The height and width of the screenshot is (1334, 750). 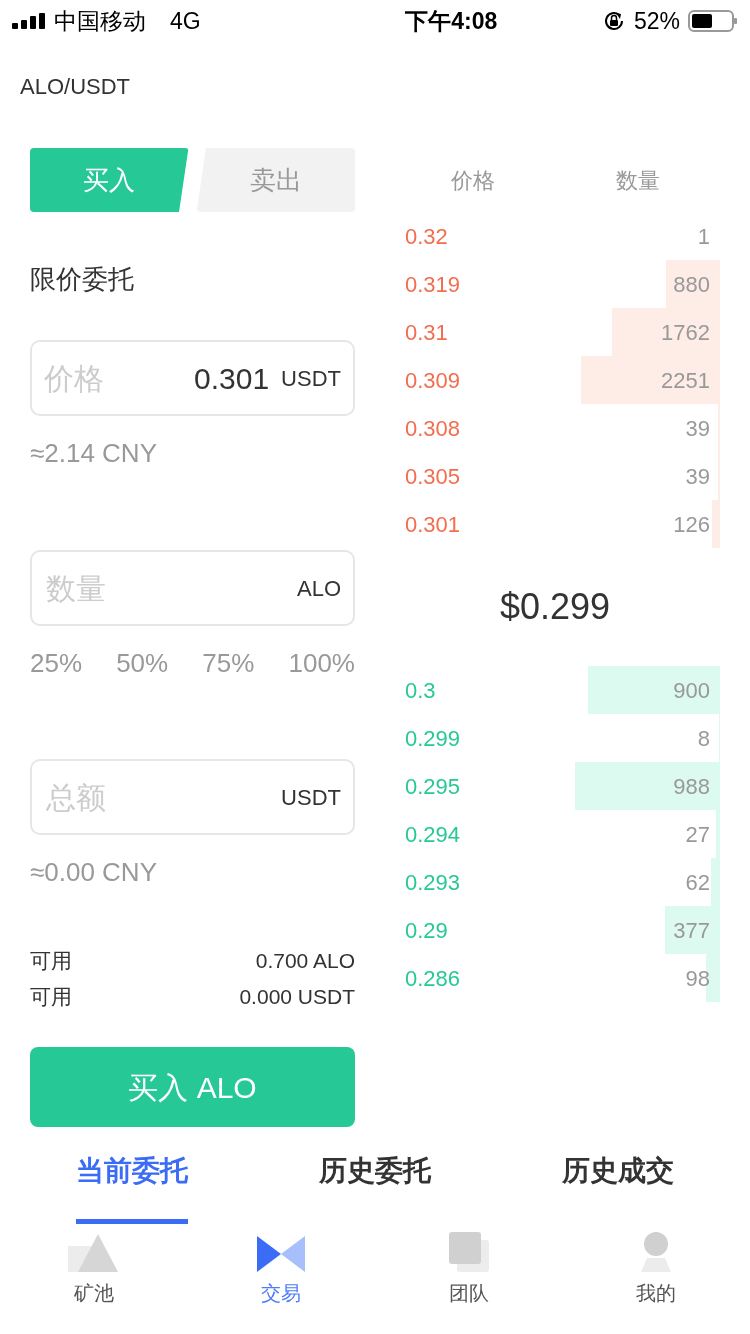 I want to click on last-price: $0.299, so click(x=555, y=607).